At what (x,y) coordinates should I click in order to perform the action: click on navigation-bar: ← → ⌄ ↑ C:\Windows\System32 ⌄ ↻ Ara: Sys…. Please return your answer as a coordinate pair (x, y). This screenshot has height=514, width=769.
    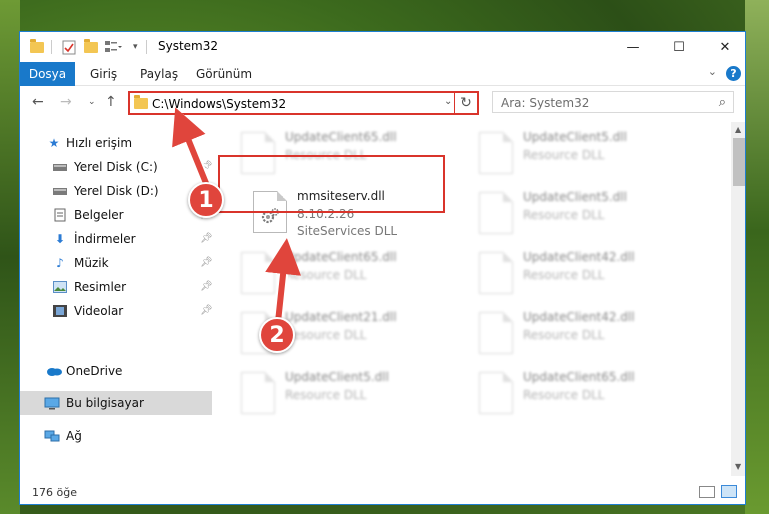
    Looking at the image, I should click on (382, 103).